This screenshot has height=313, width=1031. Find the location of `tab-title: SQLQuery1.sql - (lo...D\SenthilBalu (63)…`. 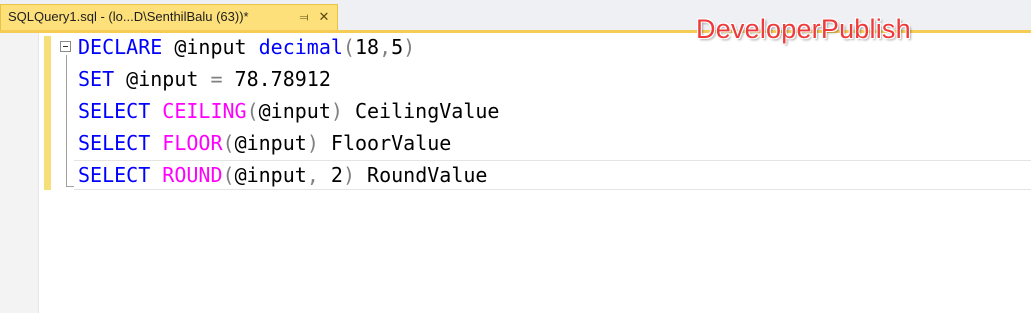

tab-title: SQLQuery1.sql - (lo...D\SenthilBalu (63)… is located at coordinates (128, 16).